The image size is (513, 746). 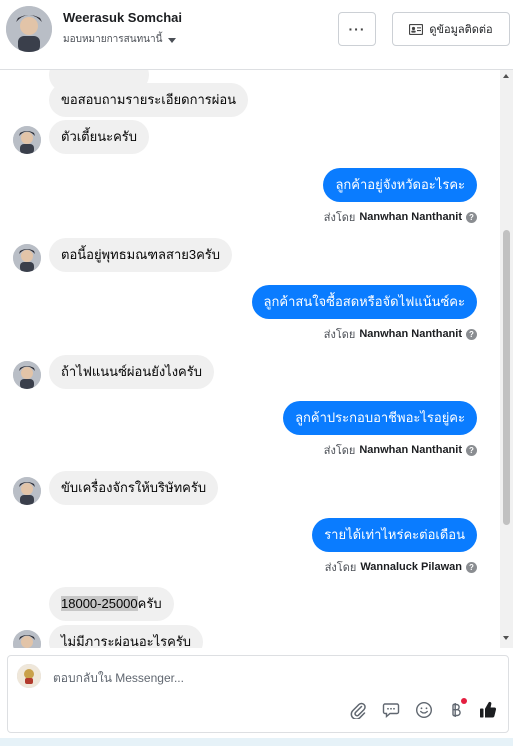 I want to click on message-bubble-incoming: ถ้าไฟแนนซ์ผ่อนยังไงครับ, so click(x=131, y=372).